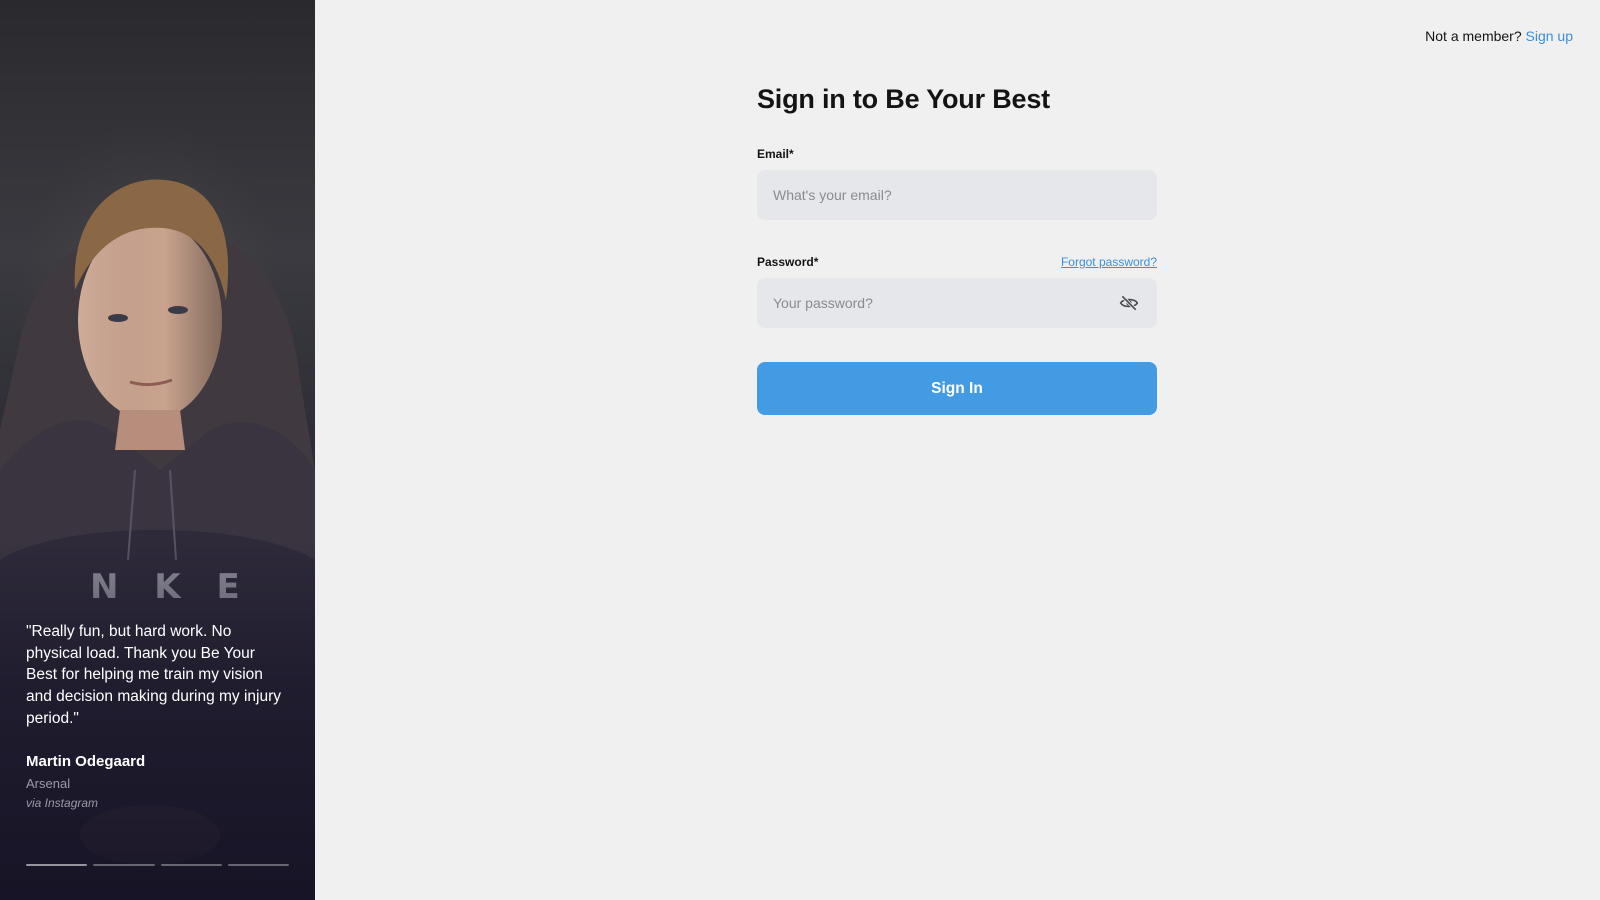 This screenshot has width=1600, height=900. Describe the element at coordinates (48, 783) in the screenshot. I see `testimonial-club: Arsenal` at that location.